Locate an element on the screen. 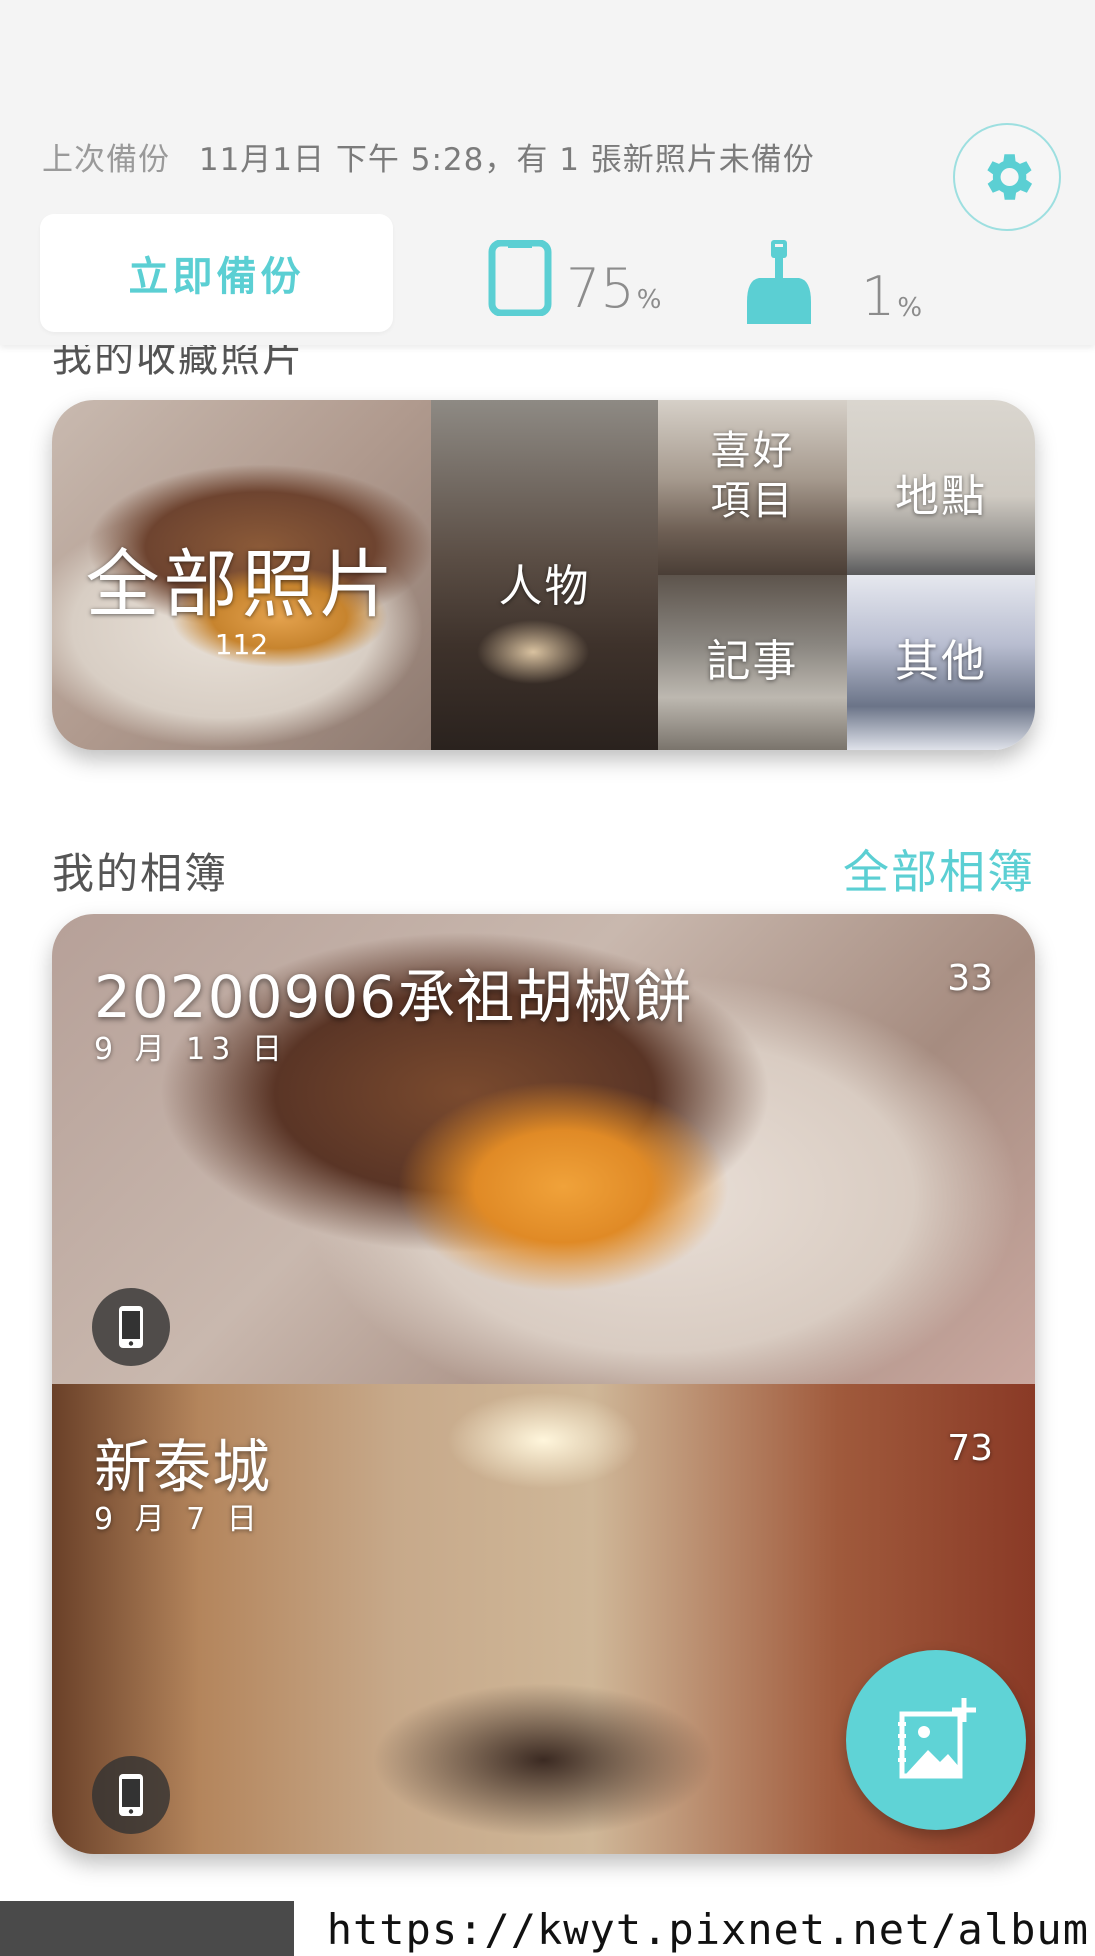  settings-button is located at coordinates (1007, 177).